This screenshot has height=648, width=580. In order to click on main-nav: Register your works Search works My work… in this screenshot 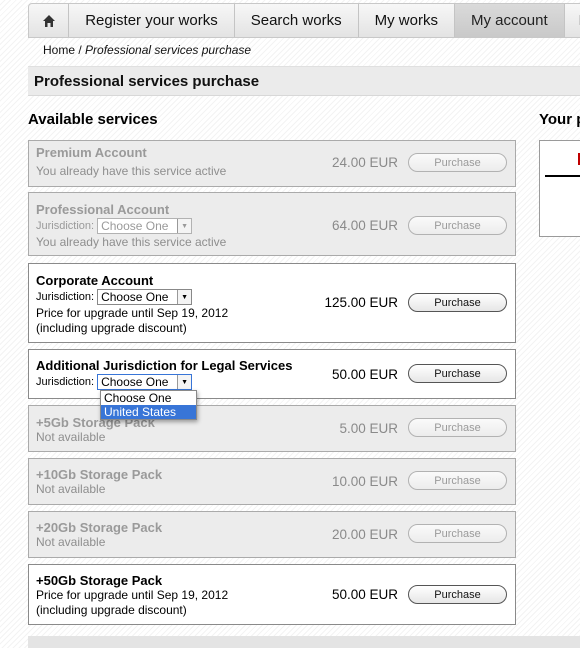, I will do `click(304, 20)`.